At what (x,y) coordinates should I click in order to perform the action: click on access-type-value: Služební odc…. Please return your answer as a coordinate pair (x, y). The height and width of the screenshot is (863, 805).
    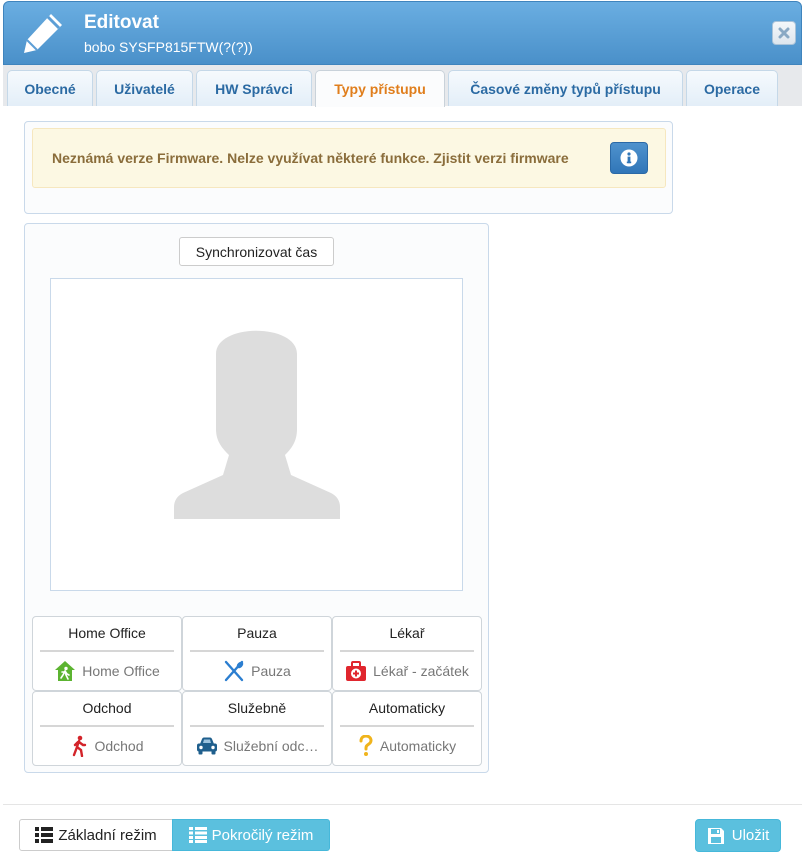
    Looking at the image, I should click on (271, 746).